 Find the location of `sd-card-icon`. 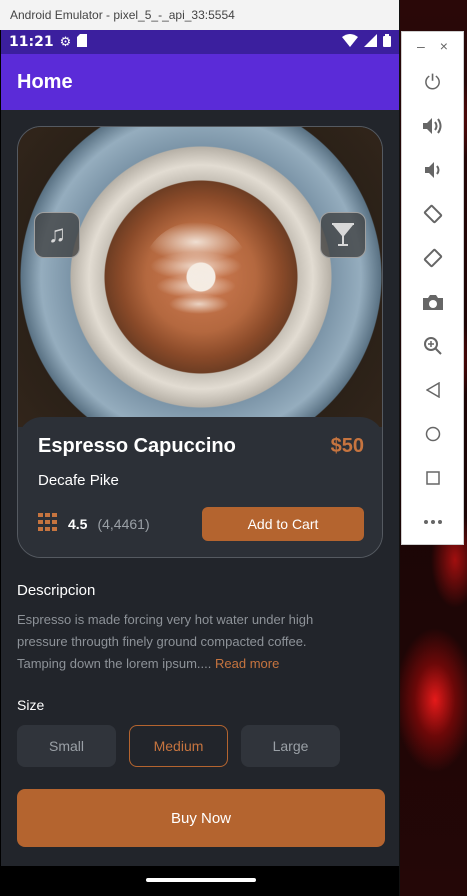

sd-card-icon is located at coordinates (82, 42).